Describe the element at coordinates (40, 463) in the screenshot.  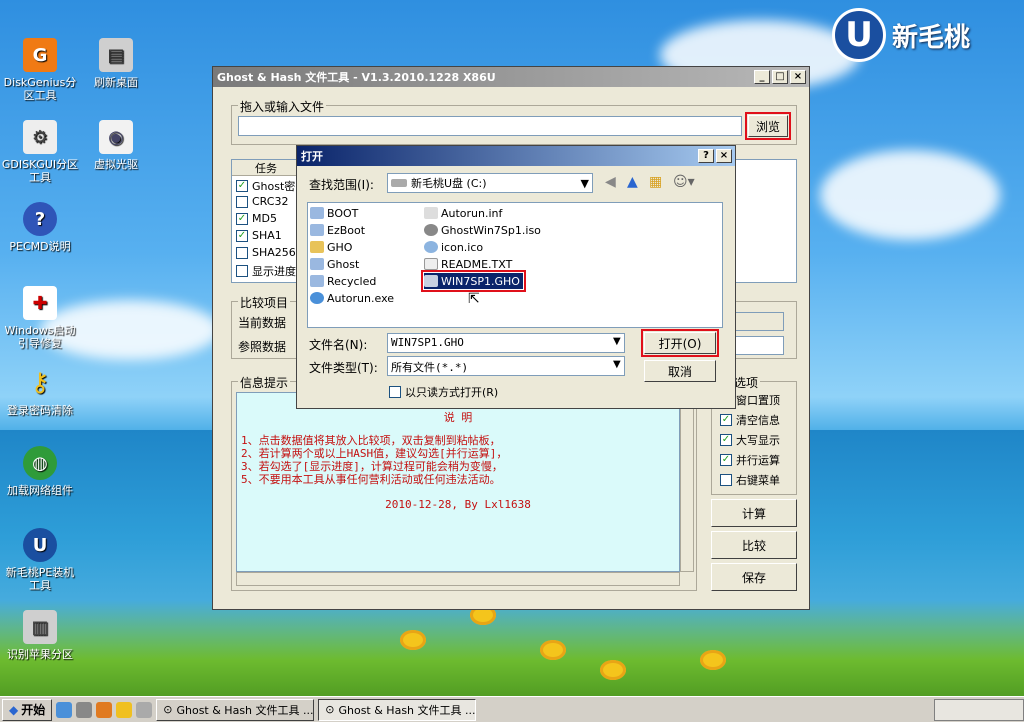
I see `globe-icon: ◍` at that location.